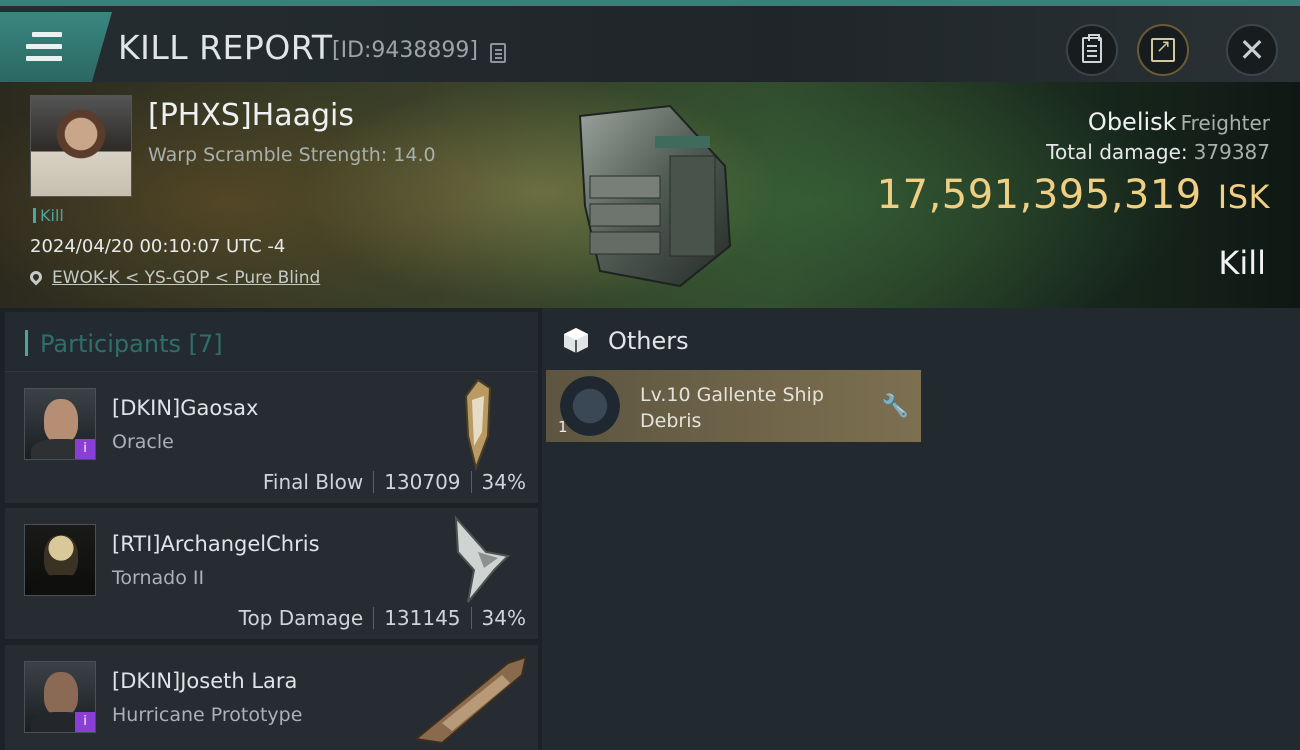 This screenshot has height=750, width=1300. Describe the element at coordinates (44, 47) in the screenshot. I see `menu-icon` at that location.